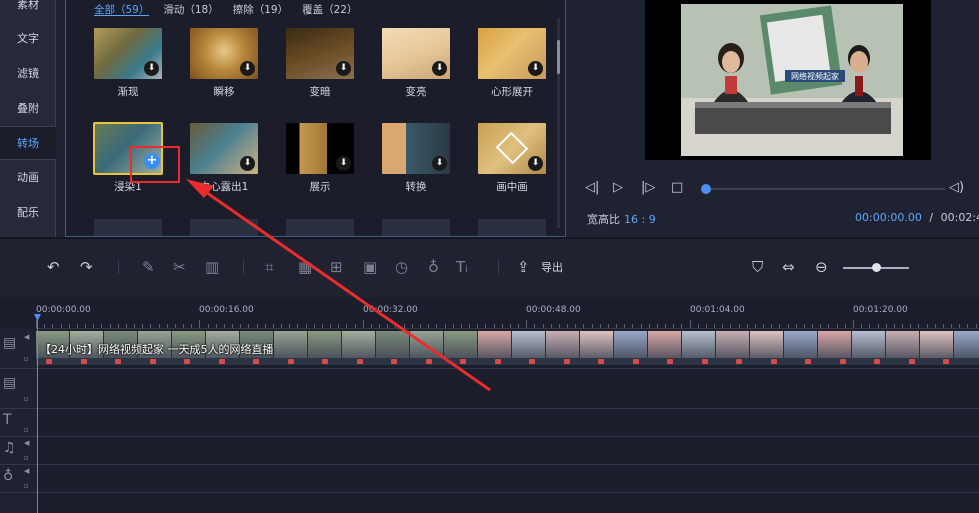 This screenshot has width=979, height=513. Describe the element at coordinates (416, 158) in the screenshot. I see `transition-tile-switch: ⬇ 转换` at that location.